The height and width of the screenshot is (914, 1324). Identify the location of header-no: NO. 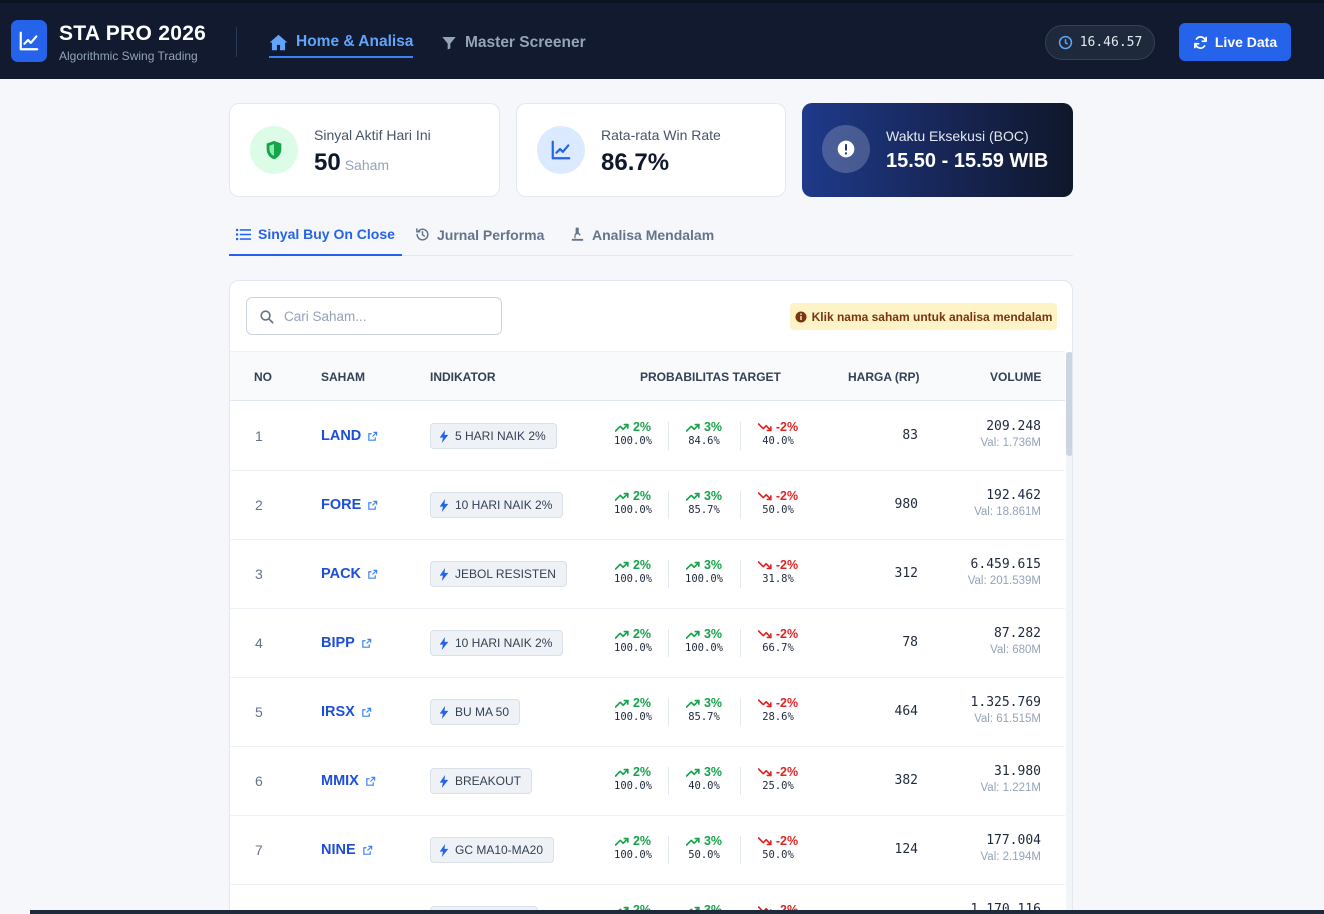
(263, 377).